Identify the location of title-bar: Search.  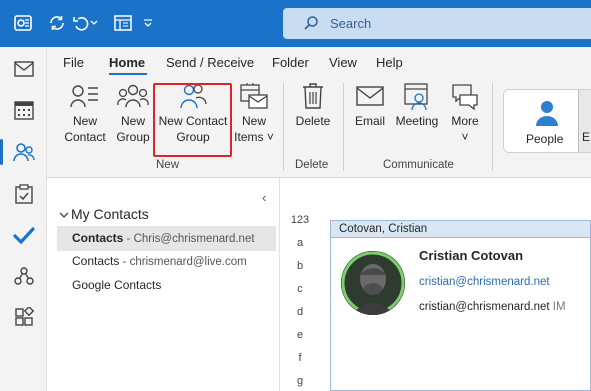
(295, 23).